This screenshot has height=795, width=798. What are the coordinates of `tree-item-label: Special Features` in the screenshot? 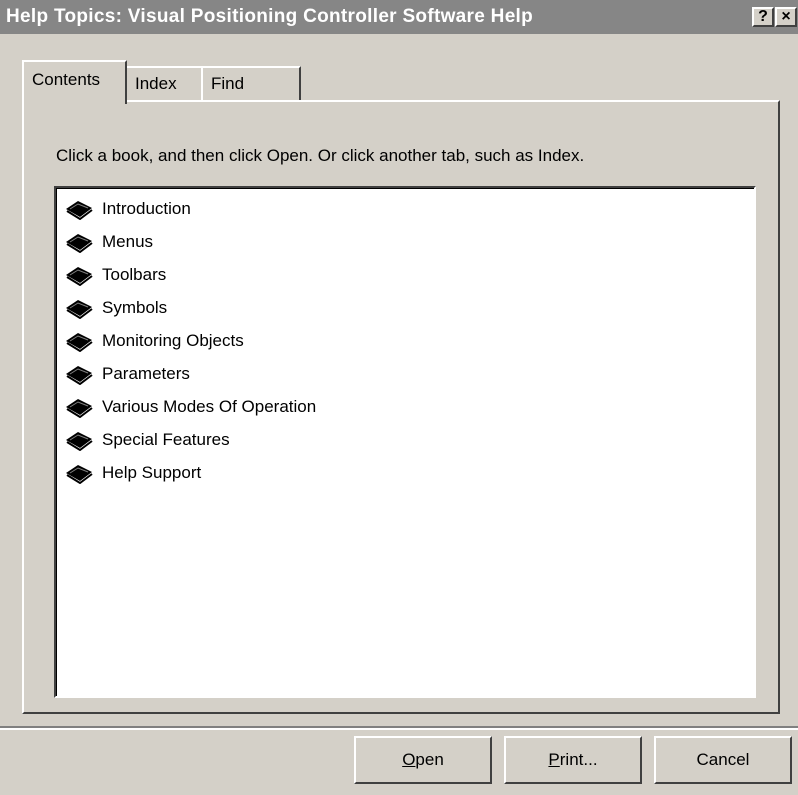 It's located at (166, 439).